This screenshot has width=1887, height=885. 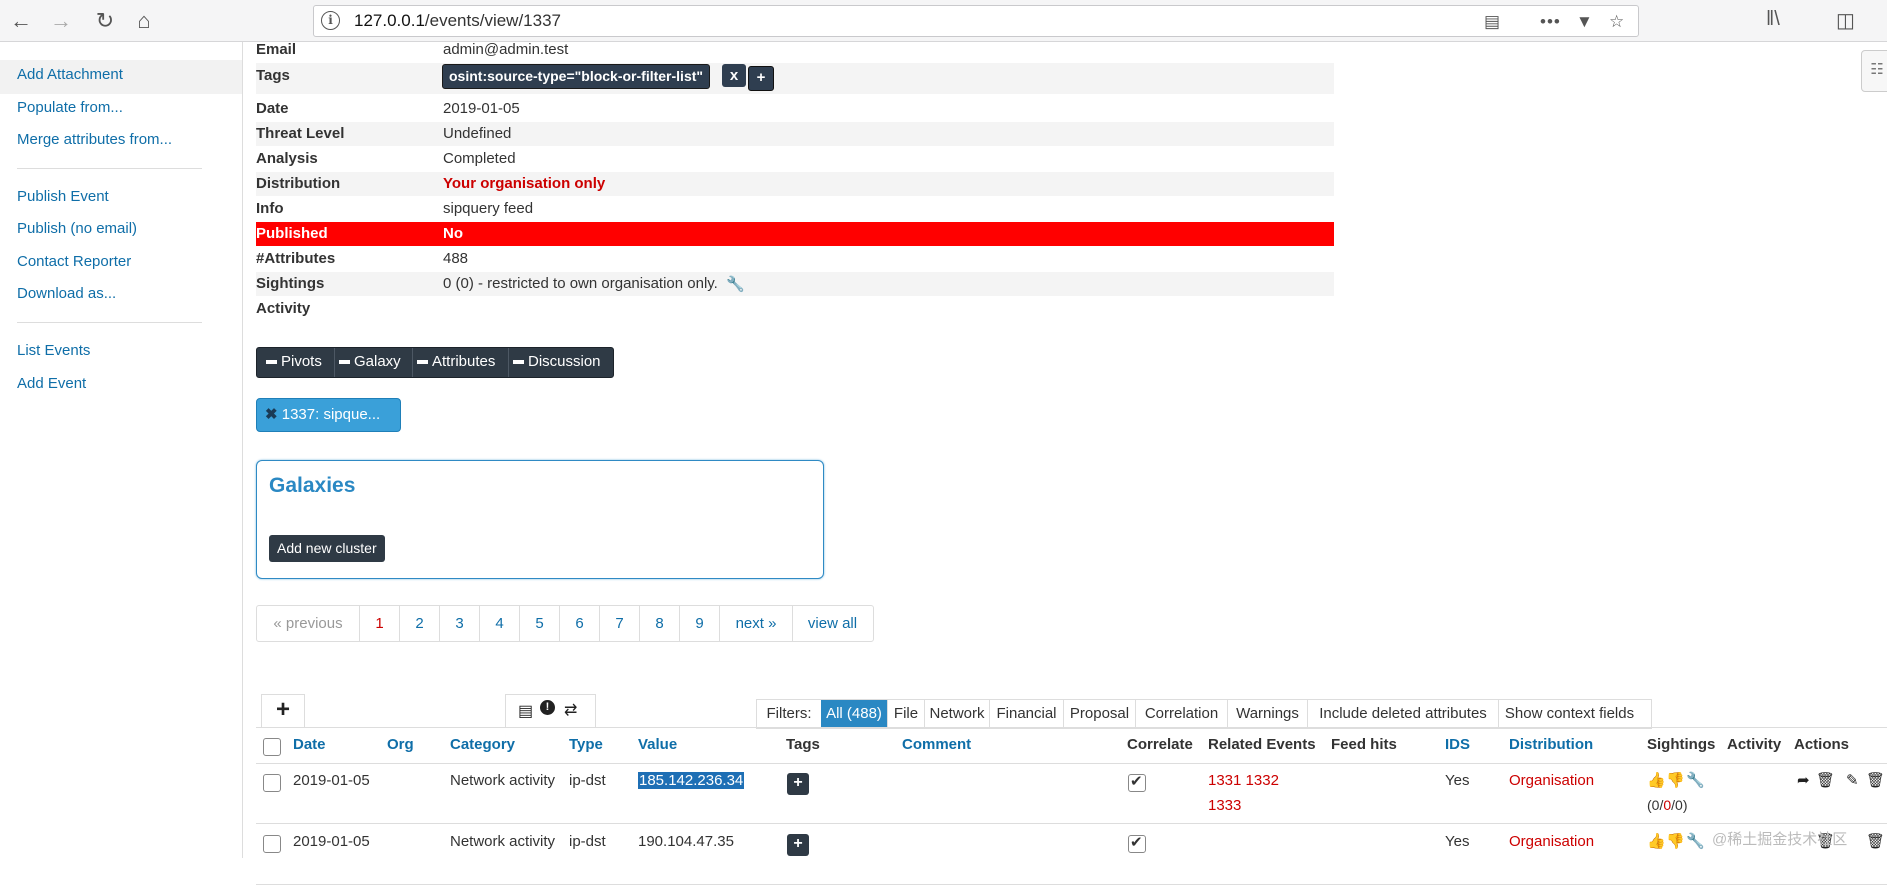 I want to click on col-category: Category, so click(x=482, y=744).